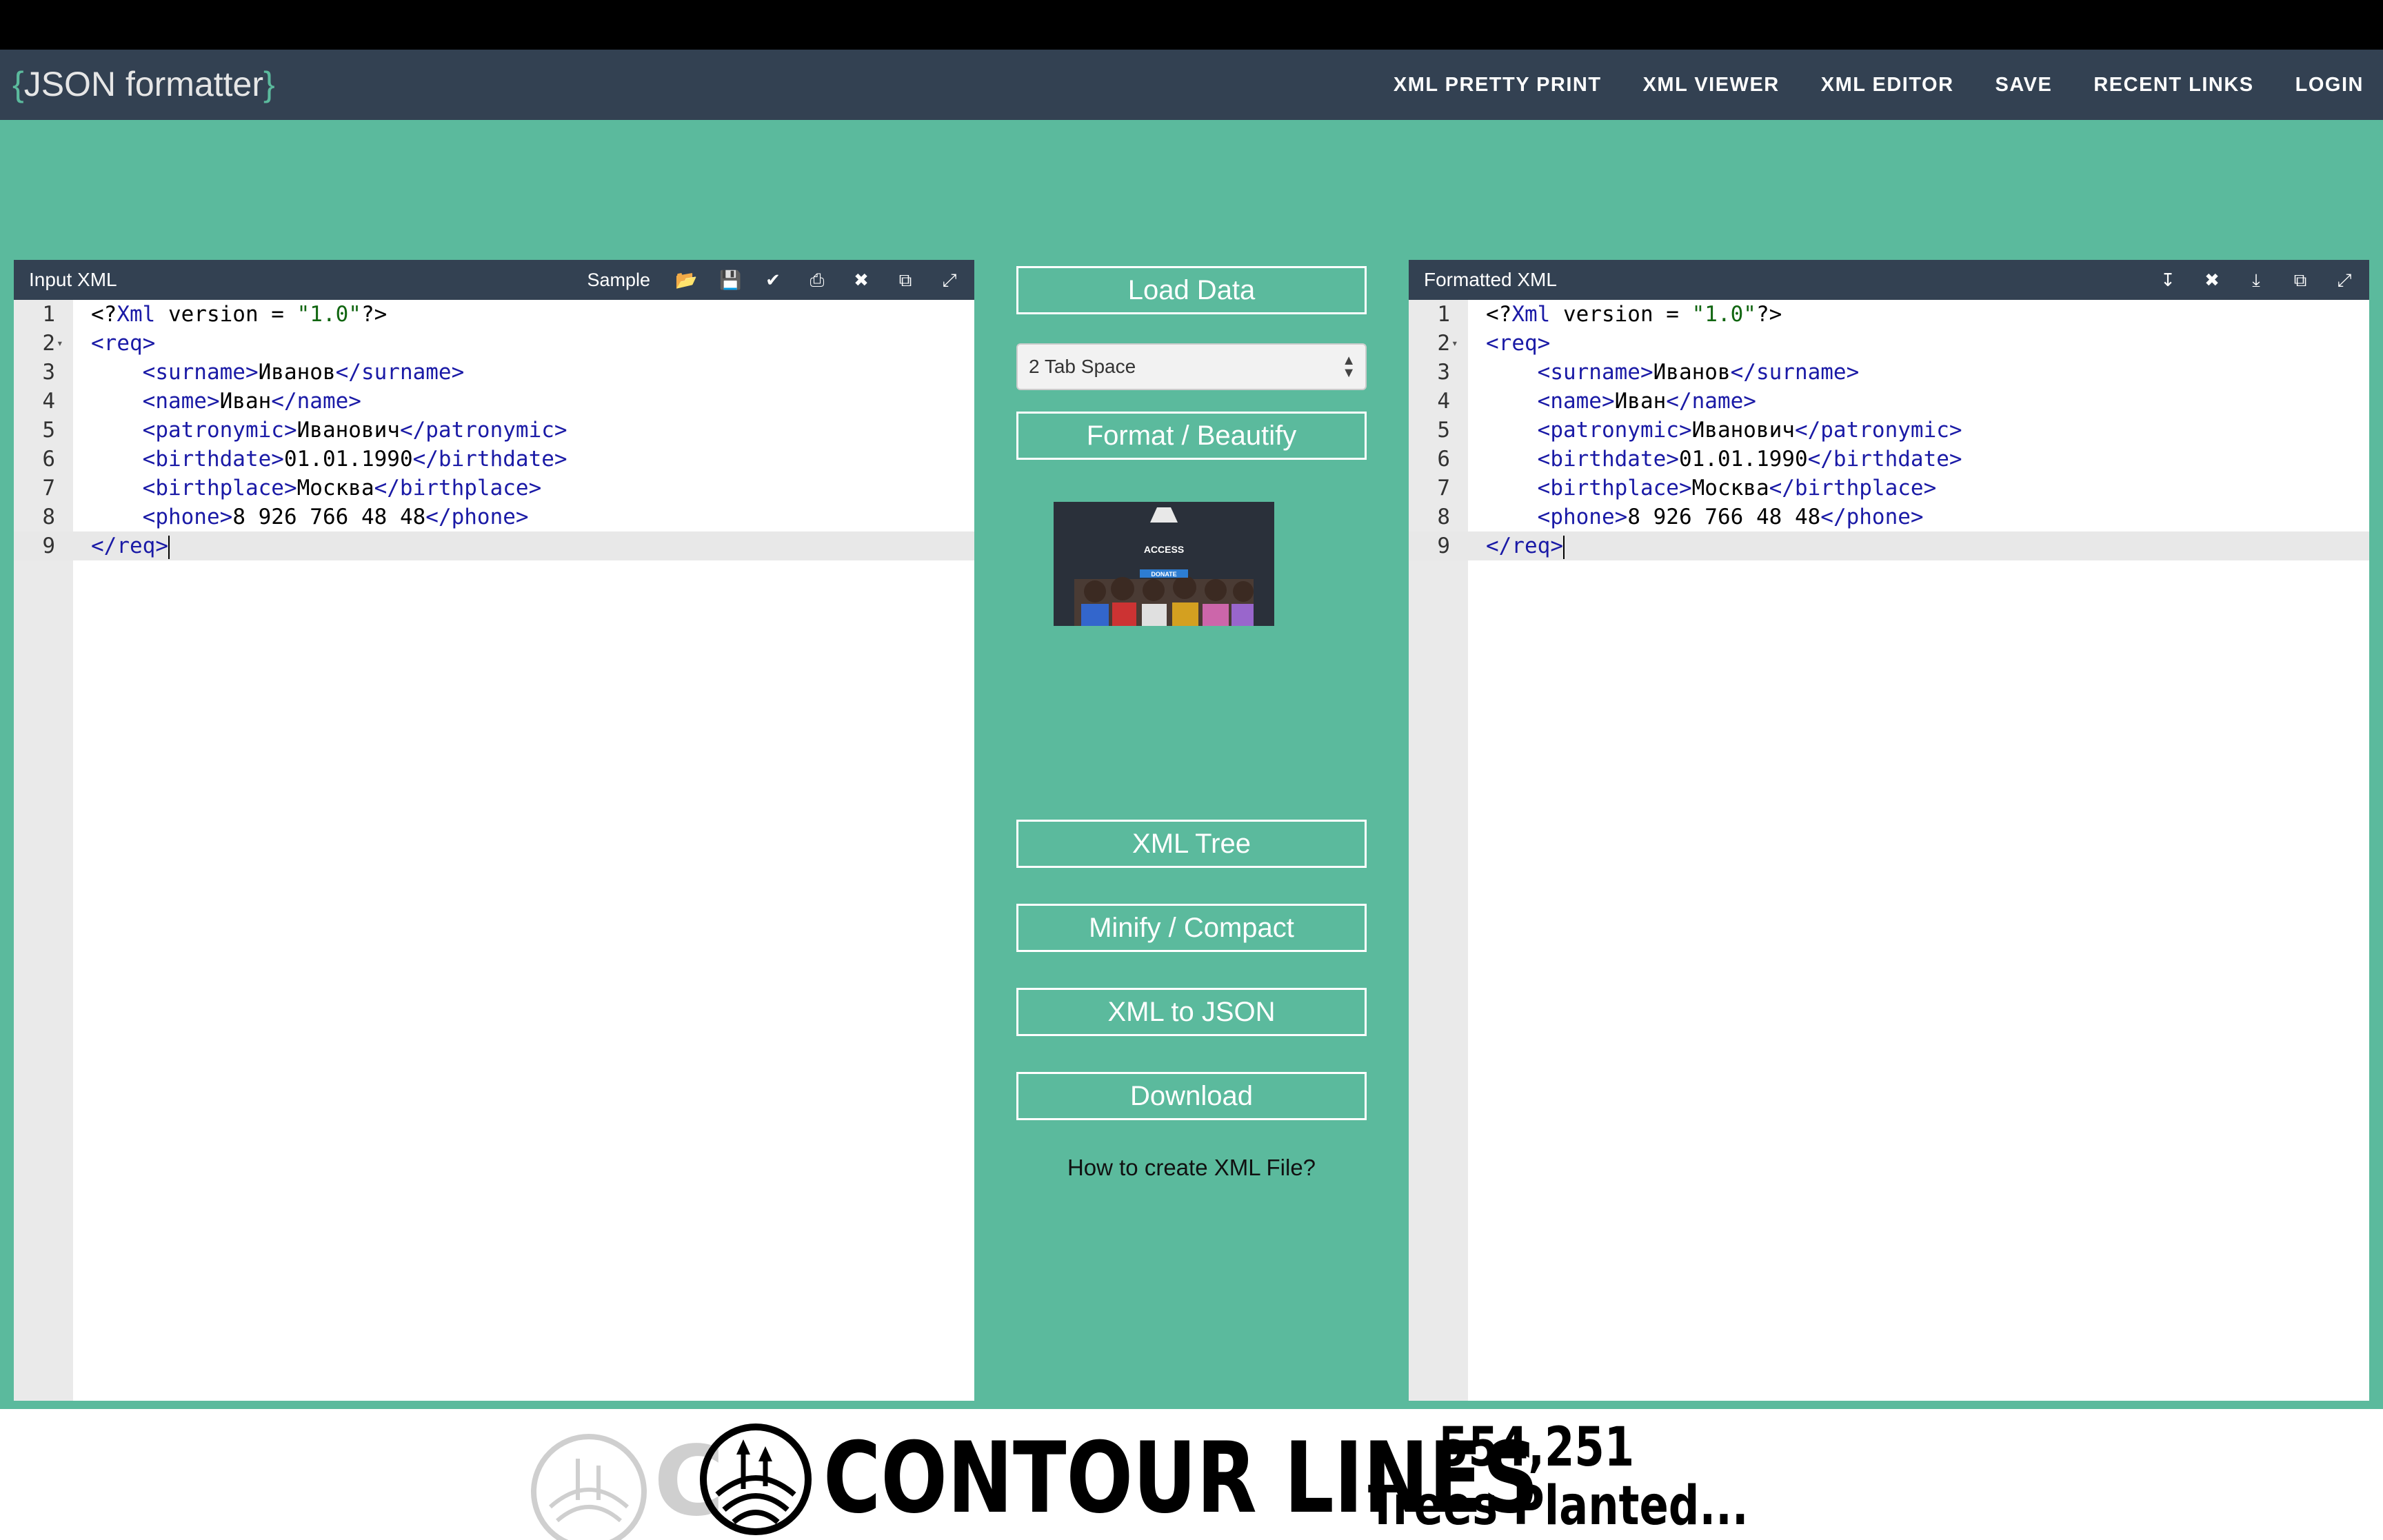 Image resolution: width=2383 pixels, height=1540 pixels. I want to click on input-code-line: 4 <name>Иван</name>, so click(494, 402).